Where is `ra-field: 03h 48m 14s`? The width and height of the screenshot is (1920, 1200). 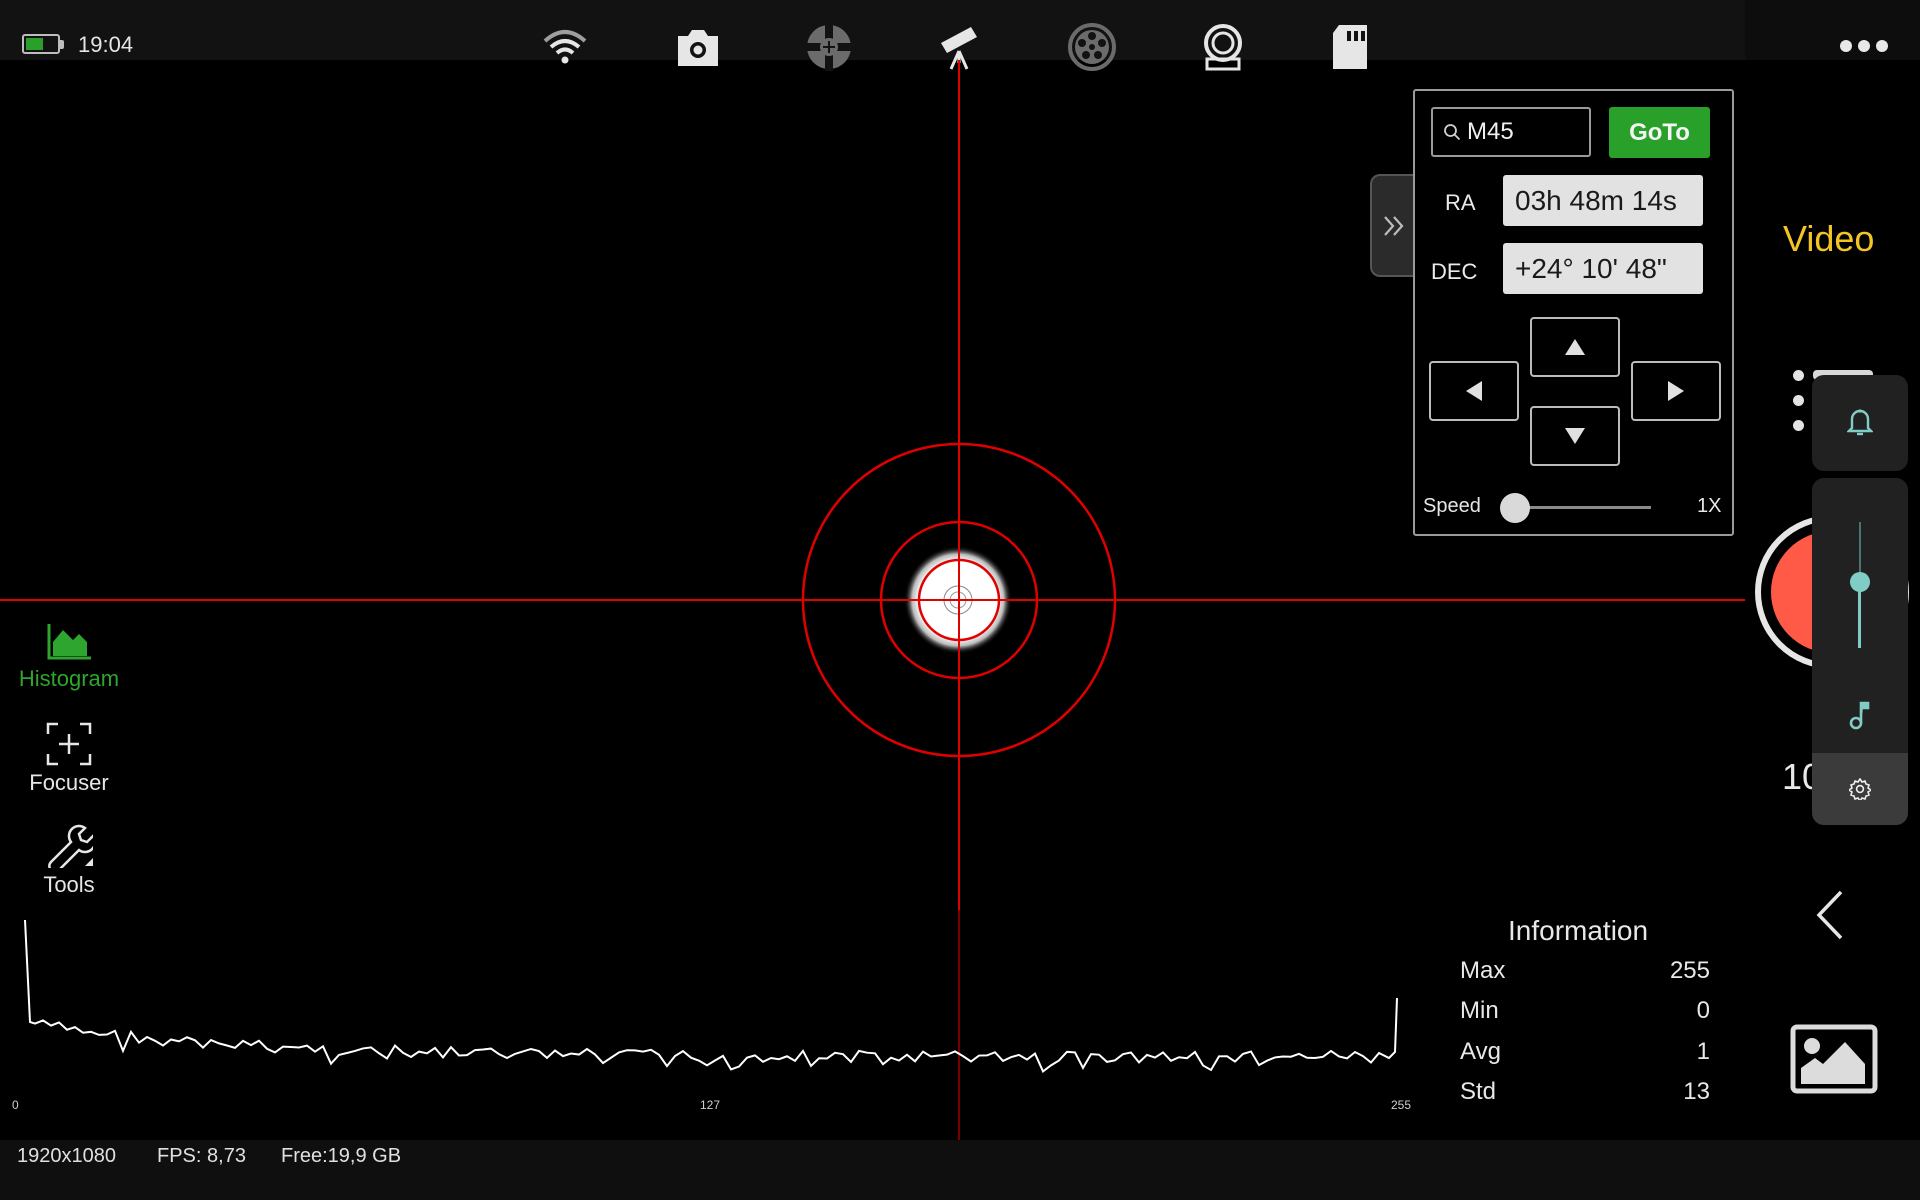 ra-field: 03h 48m 14s is located at coordinates (1603, 200).